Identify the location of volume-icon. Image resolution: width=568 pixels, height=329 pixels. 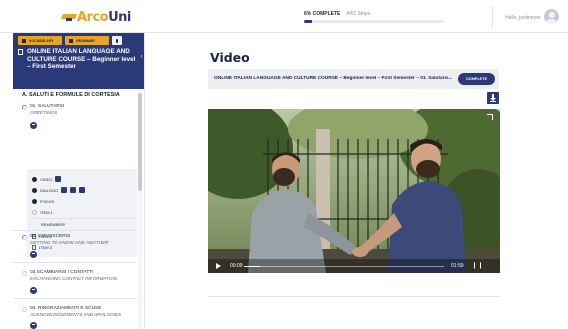
(477, 265).